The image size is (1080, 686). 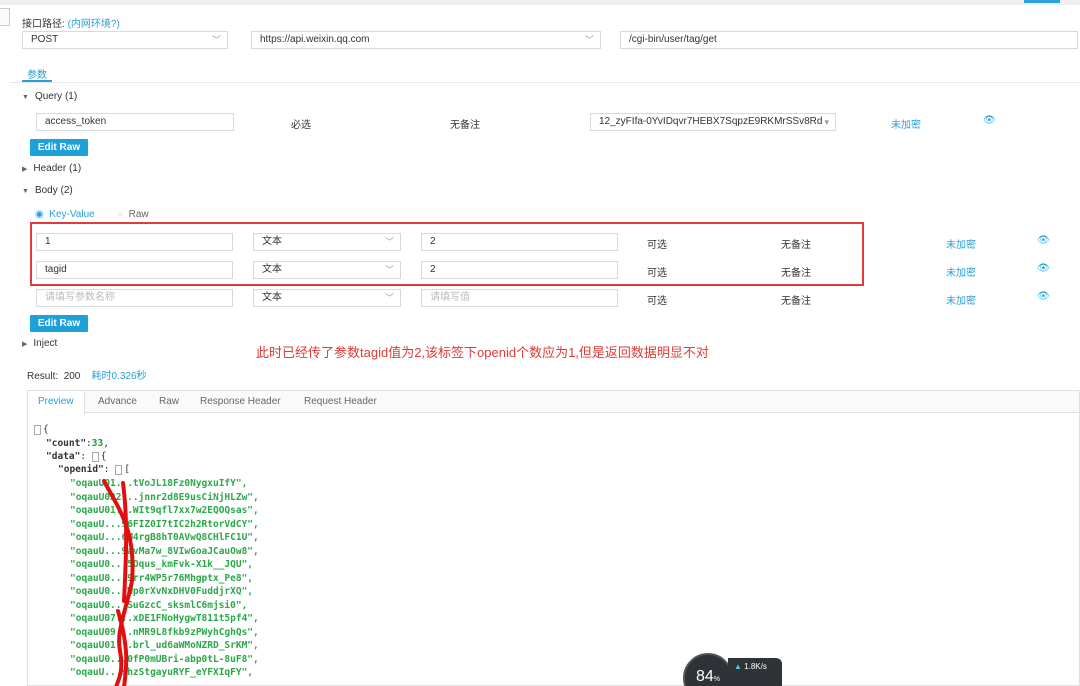 I want to click on inject-title: Inject, so click(x=45, y=343).